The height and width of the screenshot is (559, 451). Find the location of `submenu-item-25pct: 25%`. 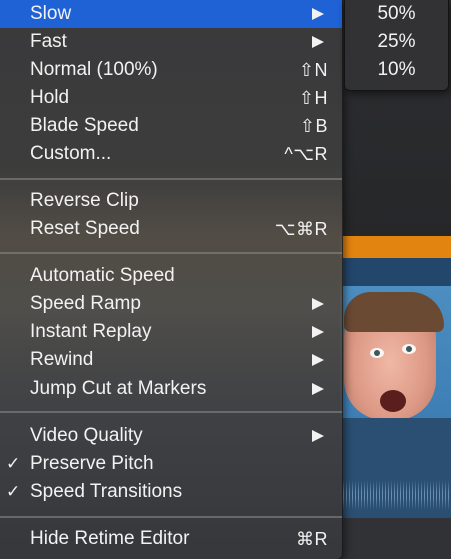

submenu-item-25pct: 25% is located at coordinates (396, 42).